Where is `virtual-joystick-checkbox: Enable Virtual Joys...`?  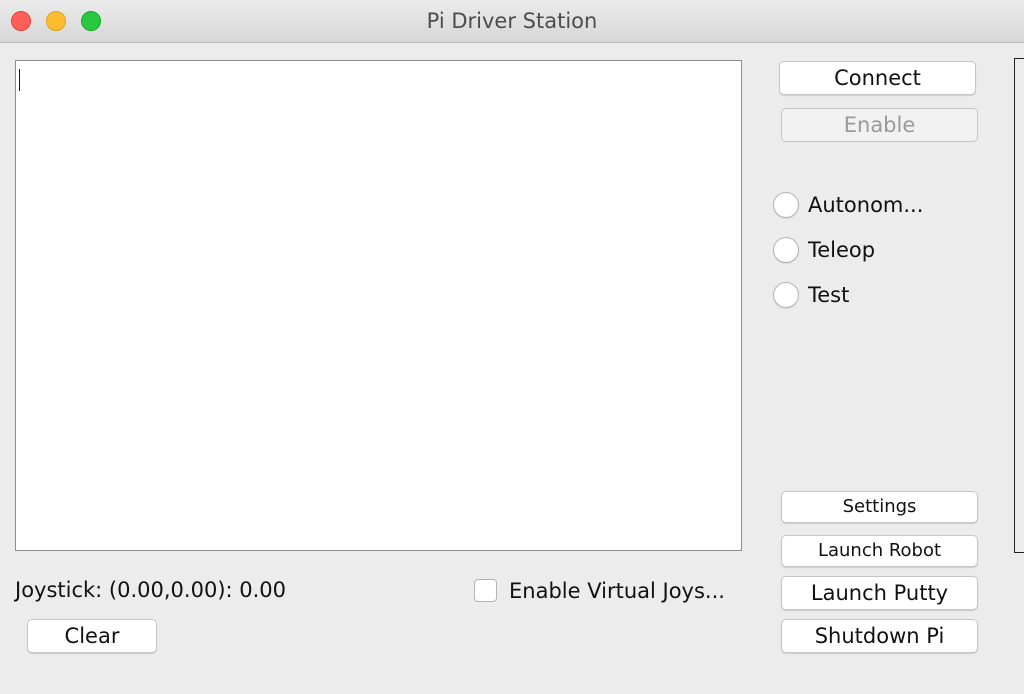 virtual-joystick-checkbox: Enable Virtual Joys... is located at coordinates (614, 591).